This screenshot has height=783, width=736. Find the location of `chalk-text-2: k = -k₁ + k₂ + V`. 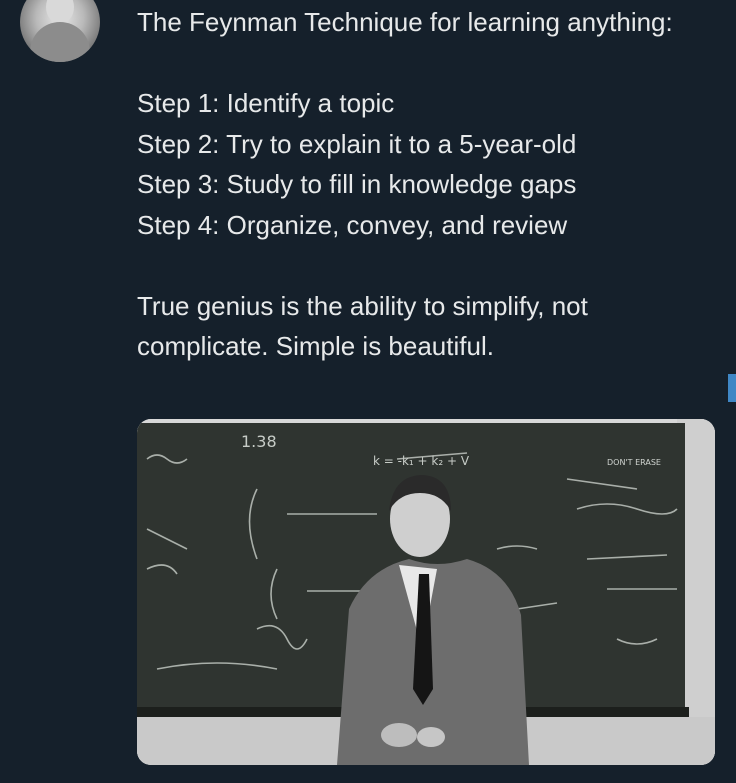

chalk-text-2: k = -k₁ + k₂ + V is located at coordinates (421, 461).